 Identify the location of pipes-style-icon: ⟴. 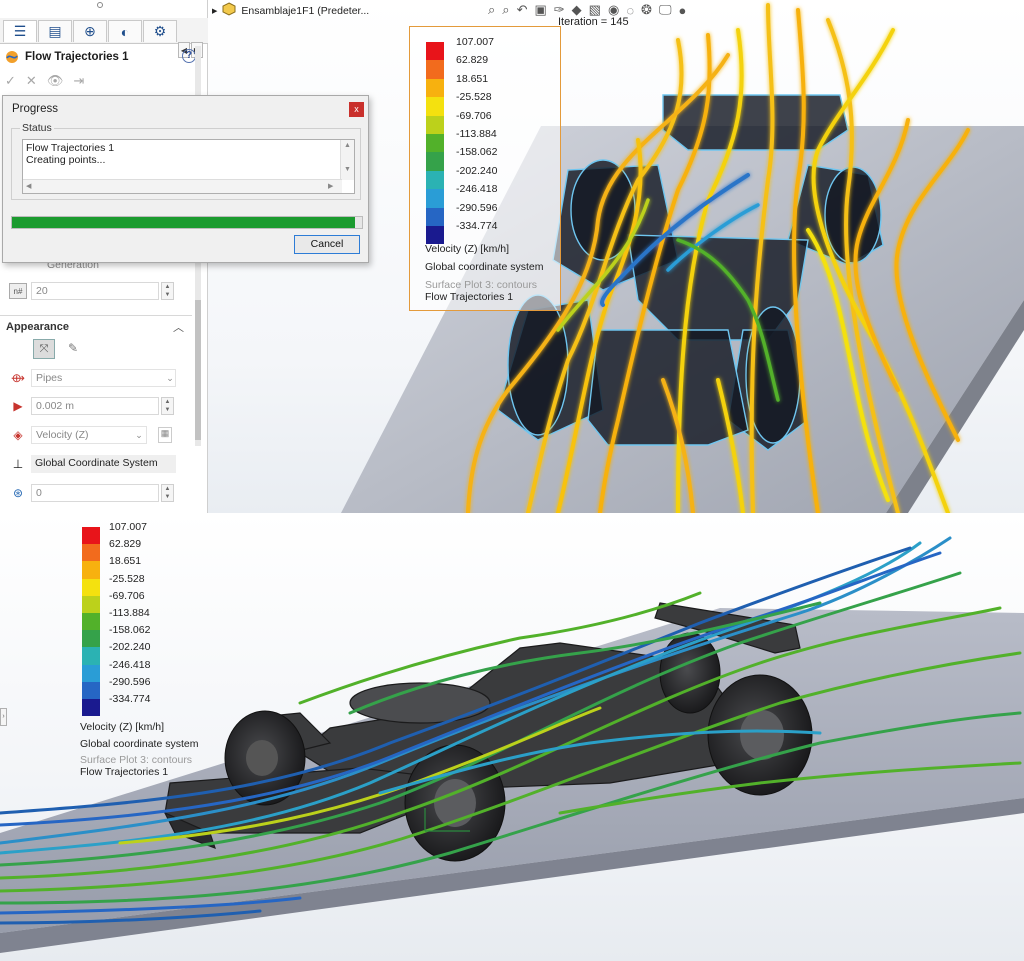
(18, 378).